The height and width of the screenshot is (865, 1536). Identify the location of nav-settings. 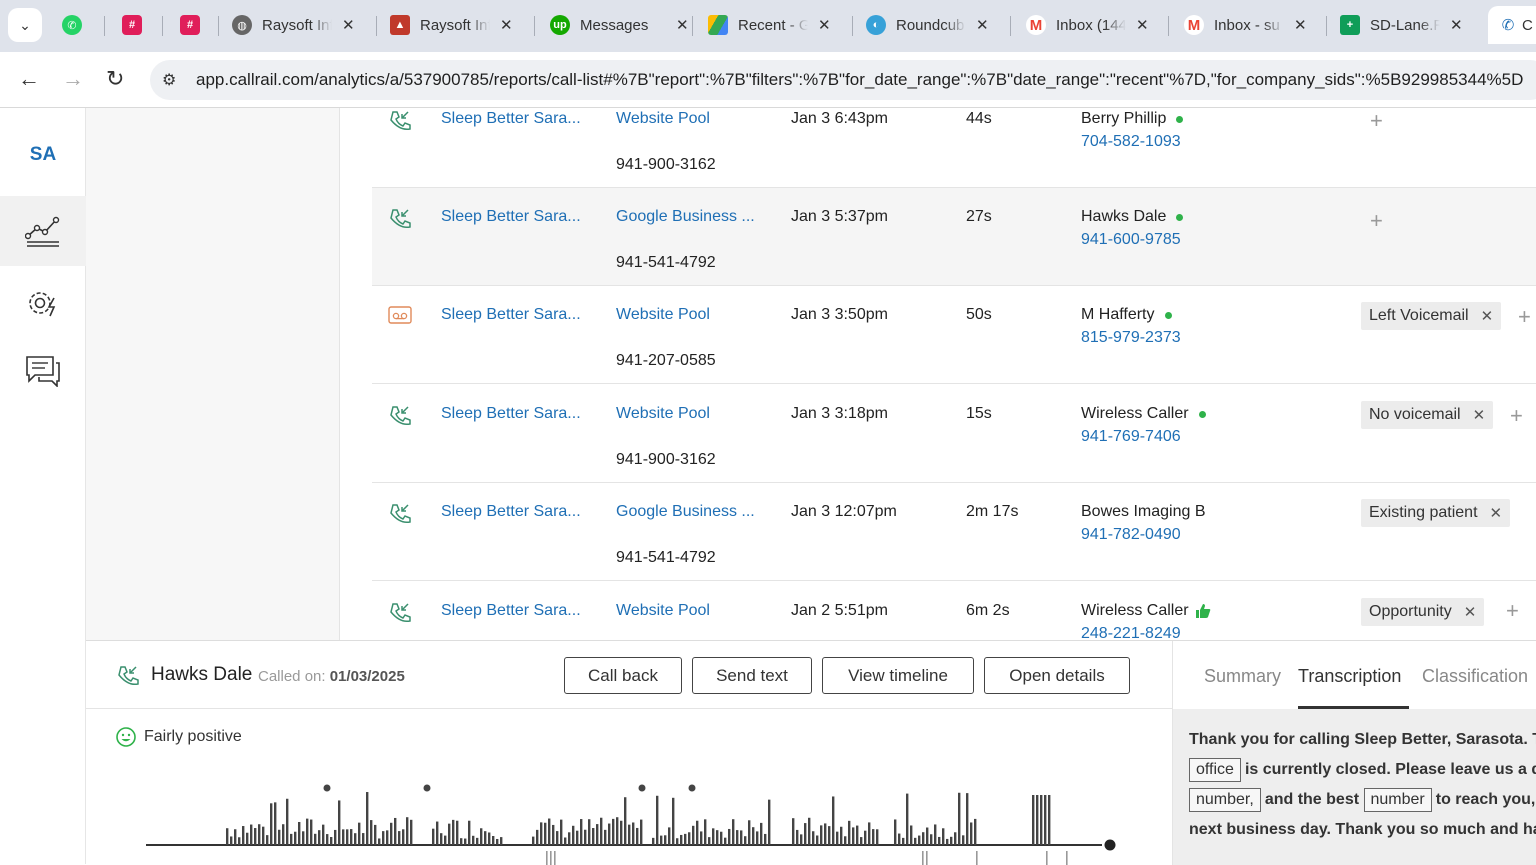
(43, 303).